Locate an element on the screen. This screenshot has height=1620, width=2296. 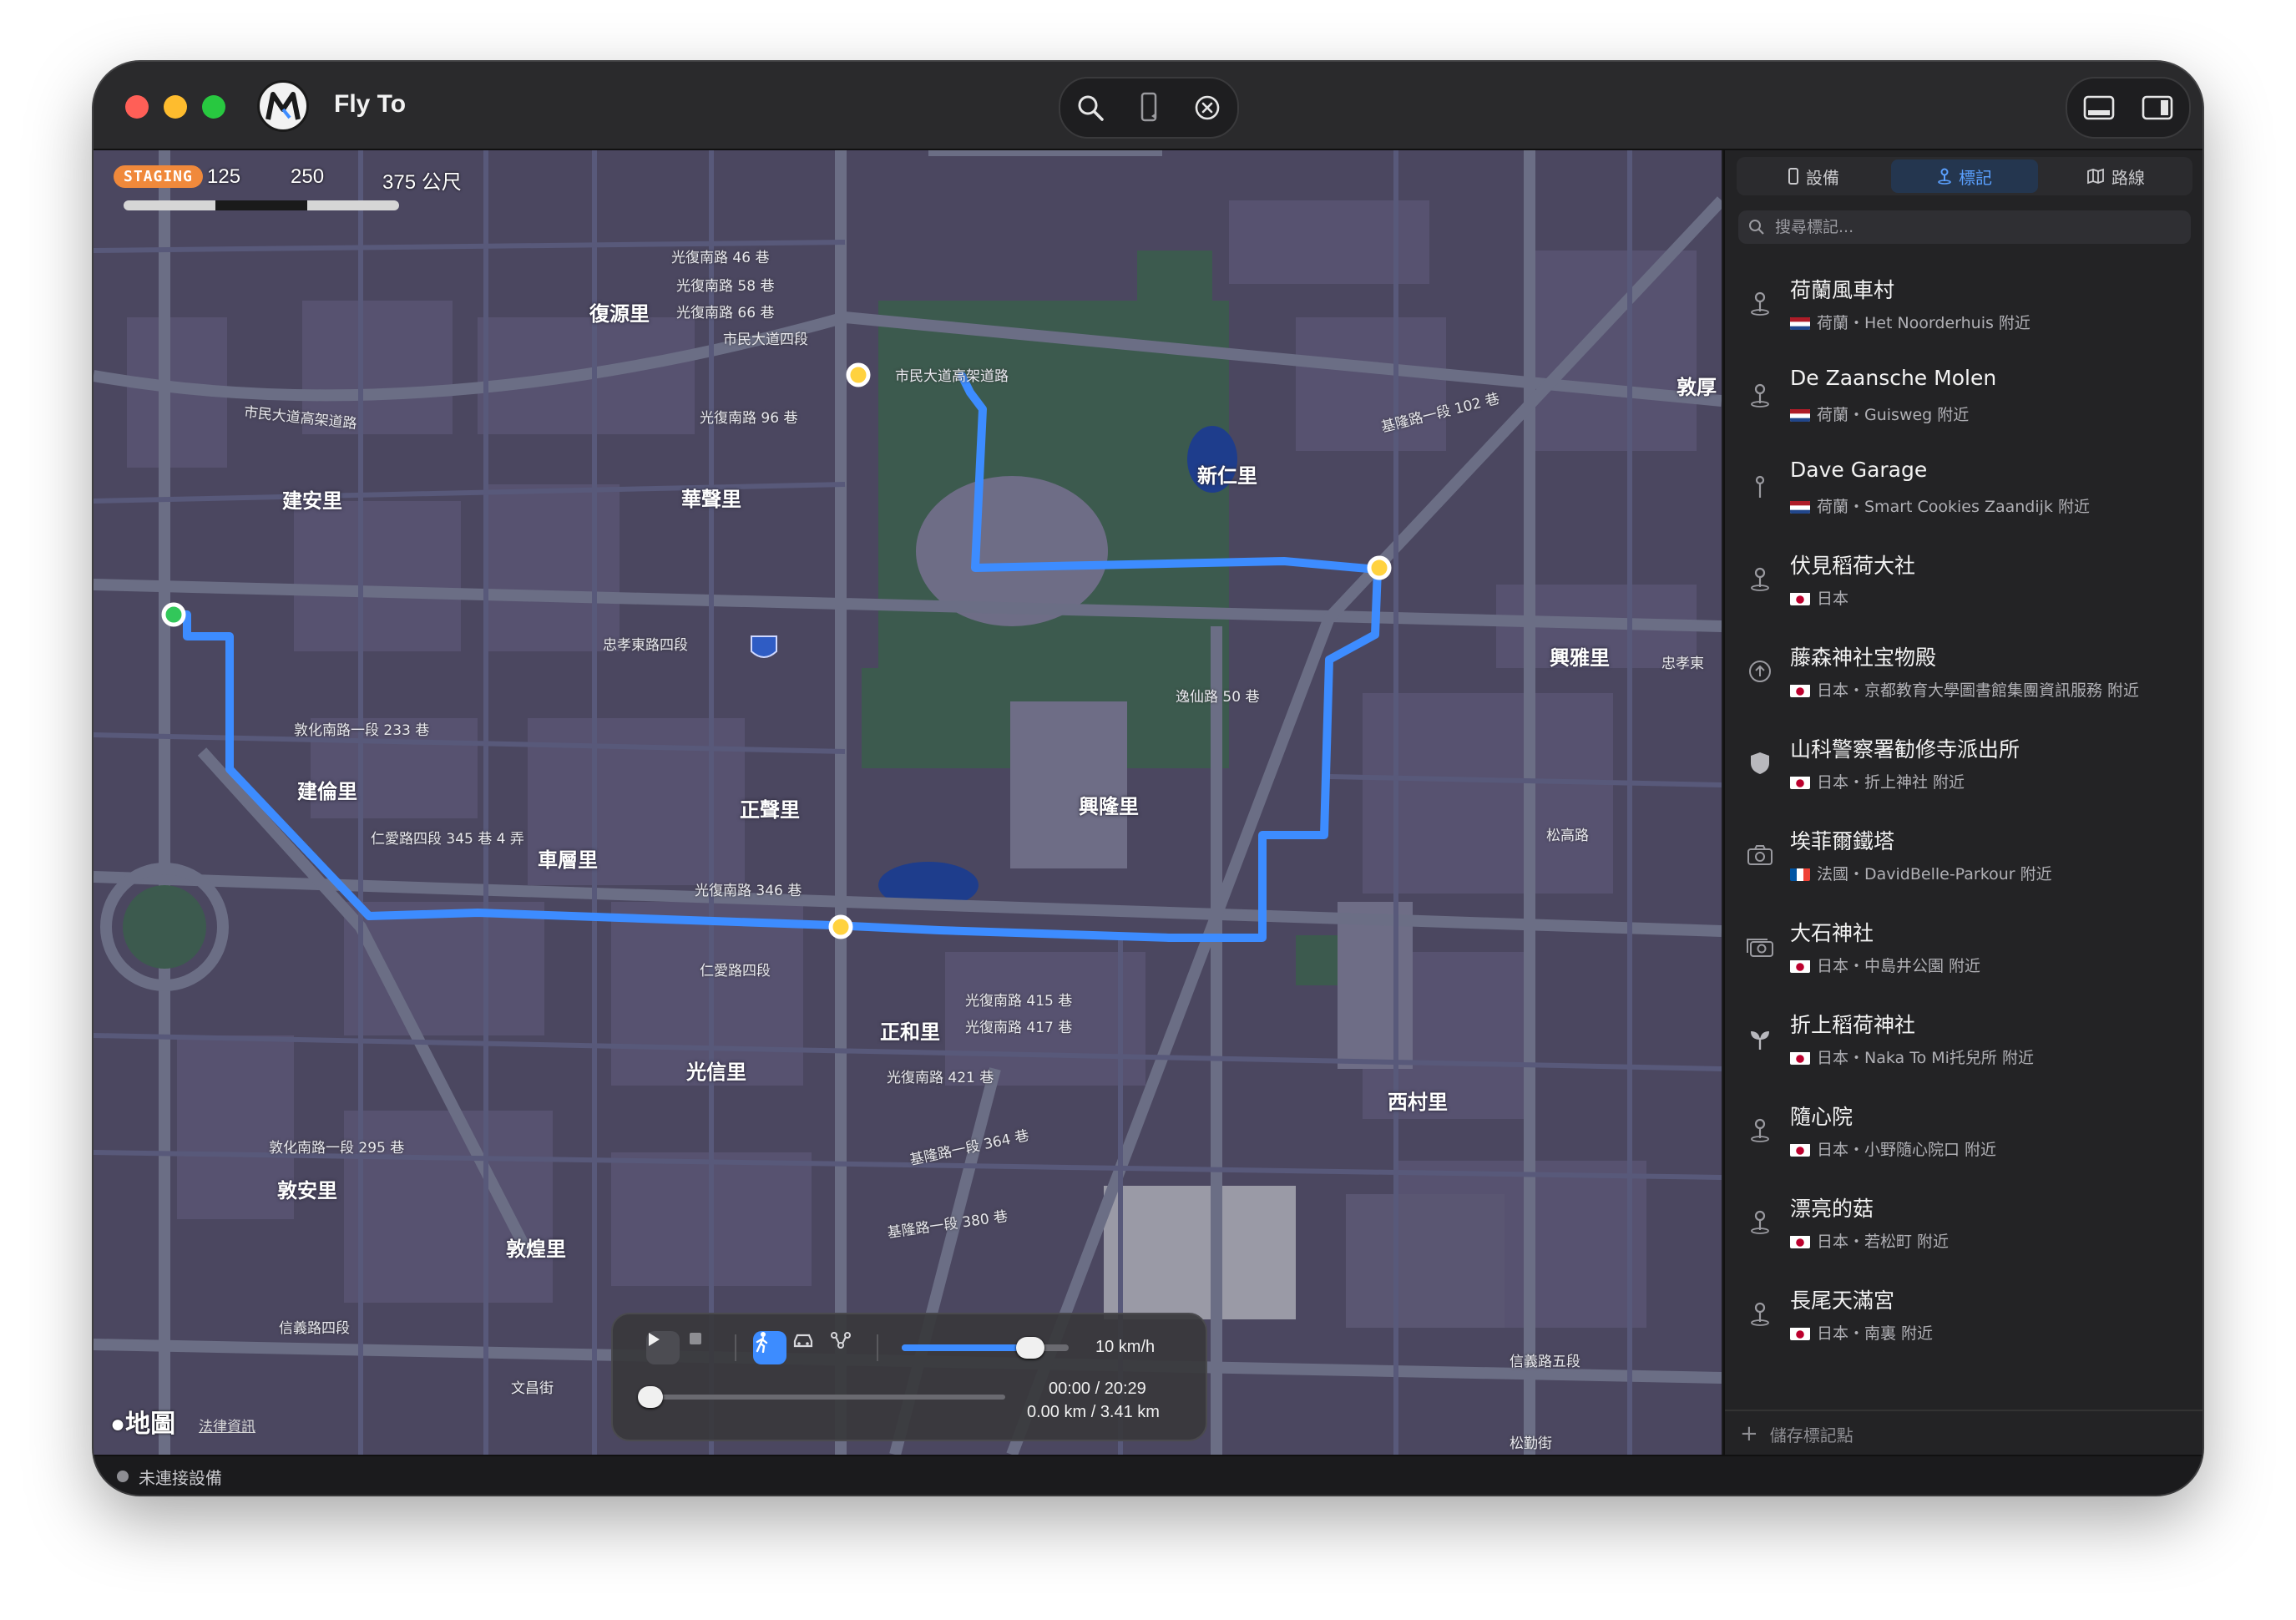
device-icon is located at coordinates (1793, 176).